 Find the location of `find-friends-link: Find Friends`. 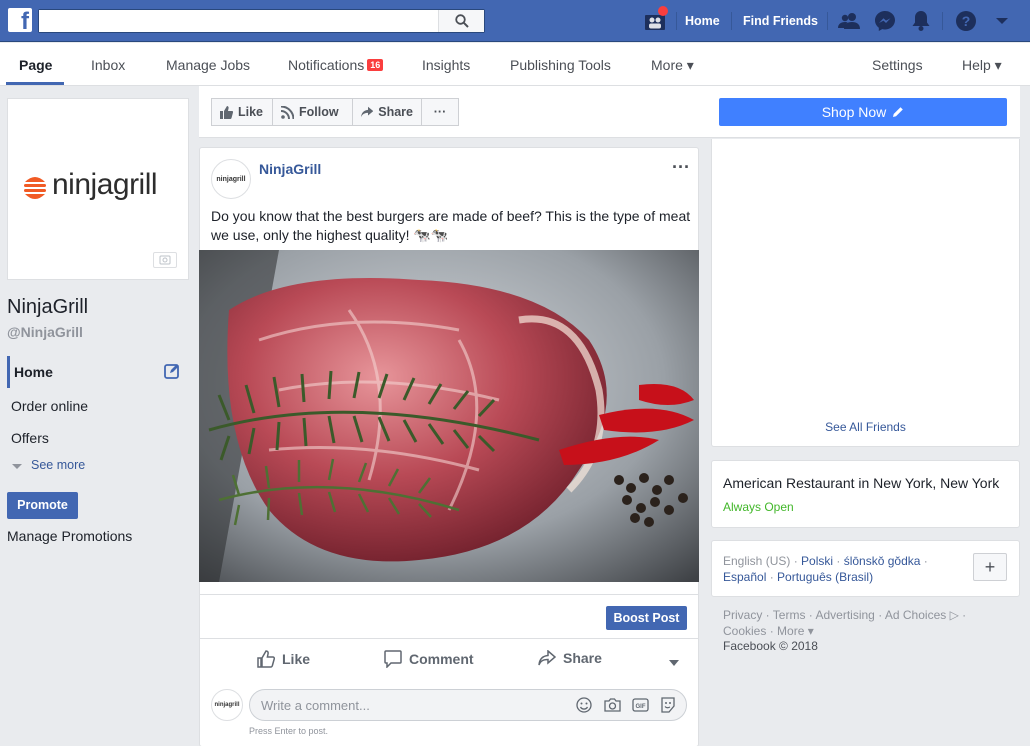

find-friends-link: Find Friends is located at coordinates (780, 21).